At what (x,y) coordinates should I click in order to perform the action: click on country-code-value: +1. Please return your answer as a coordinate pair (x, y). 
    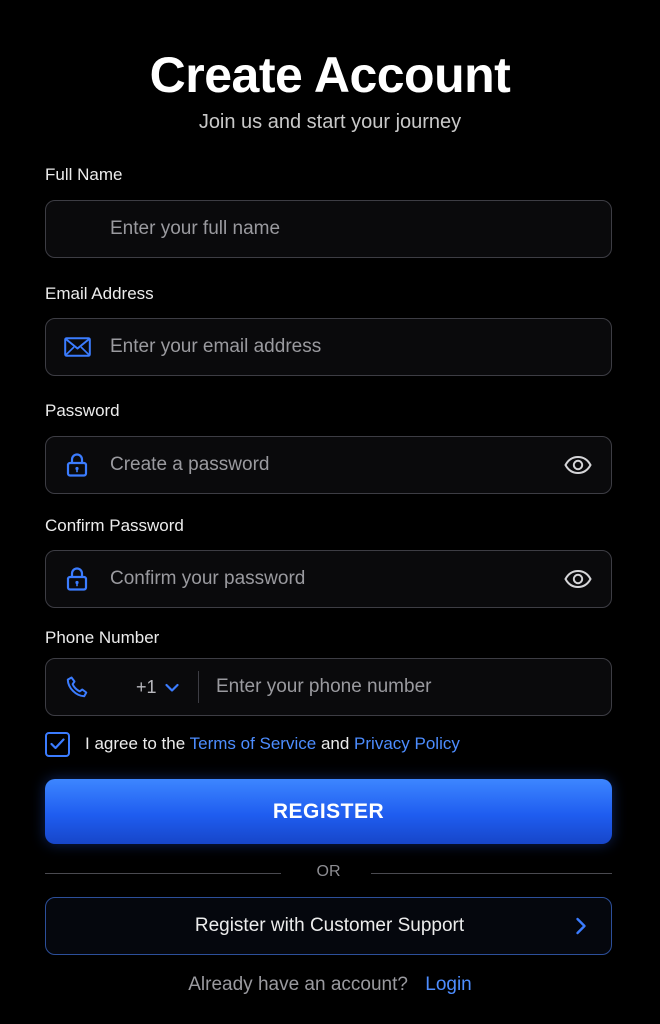
    Looking at the image, I should click on (146, 686).